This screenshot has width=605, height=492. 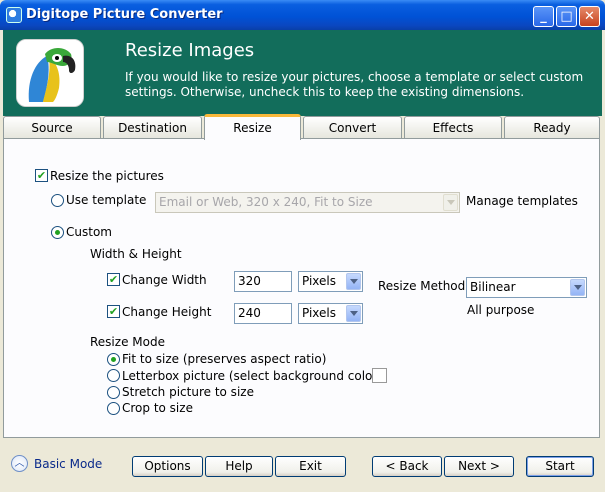 What do you see at coordinates (566, 16) in the screenshot?
I see `maximize-button: □` at bounding box center [566, 16].